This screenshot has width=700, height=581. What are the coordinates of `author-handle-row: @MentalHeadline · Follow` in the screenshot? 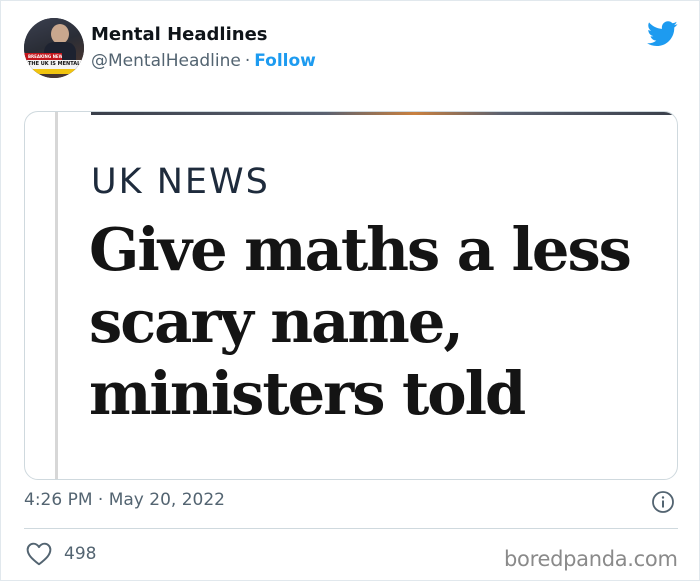 It's located at (203, 61).